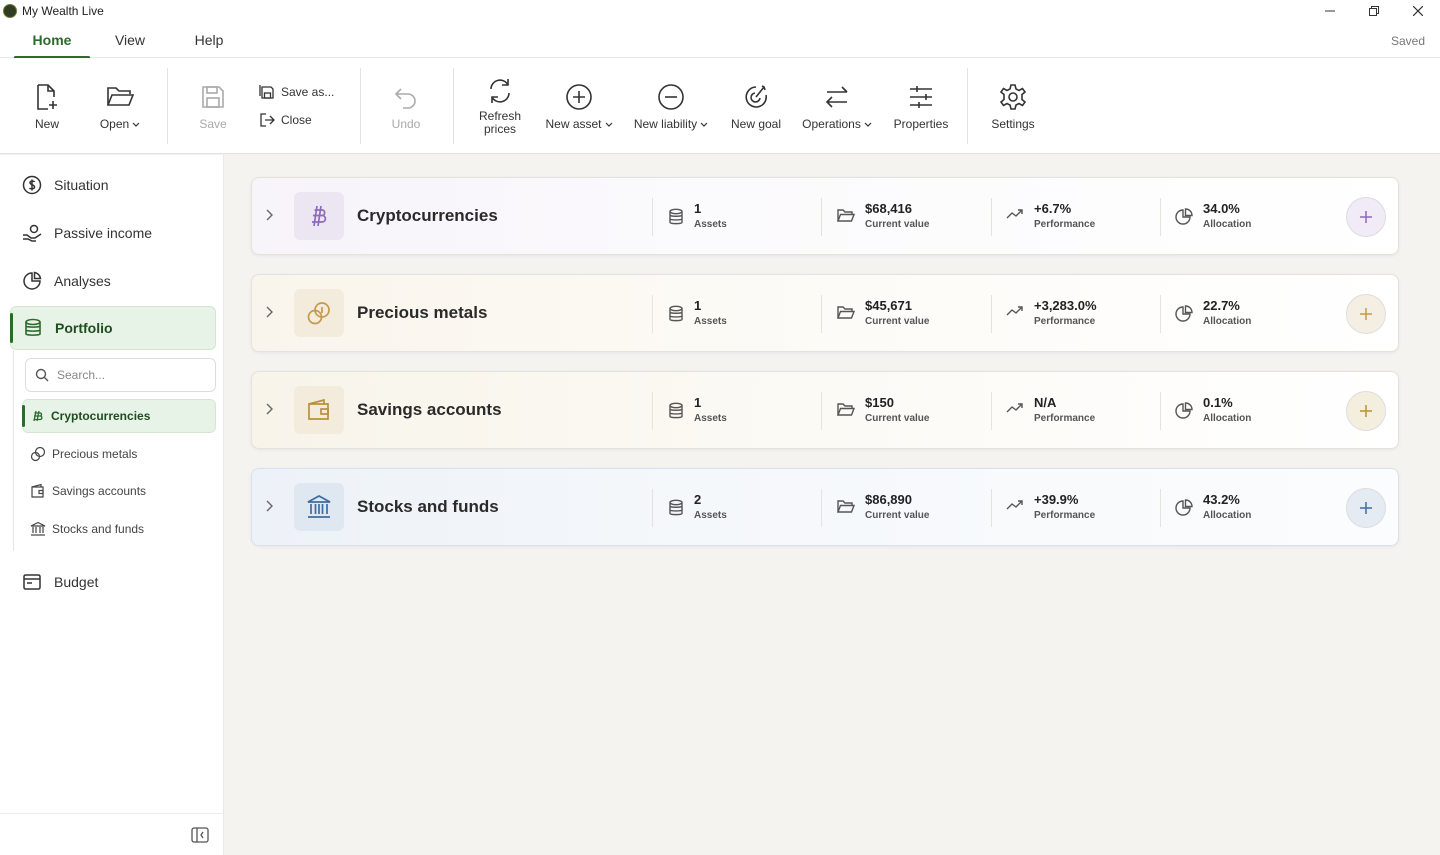  I want to click on sidebar-sub-cryptocurrencies: Cryptocurrencies, so click(119, 416).